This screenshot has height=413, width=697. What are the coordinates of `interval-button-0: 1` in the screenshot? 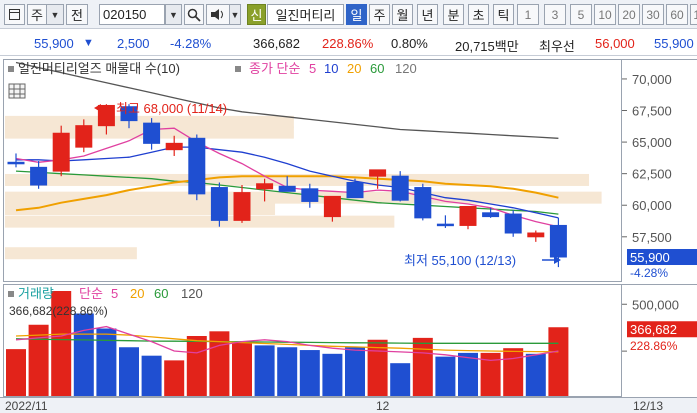 It's located at (528, 14).